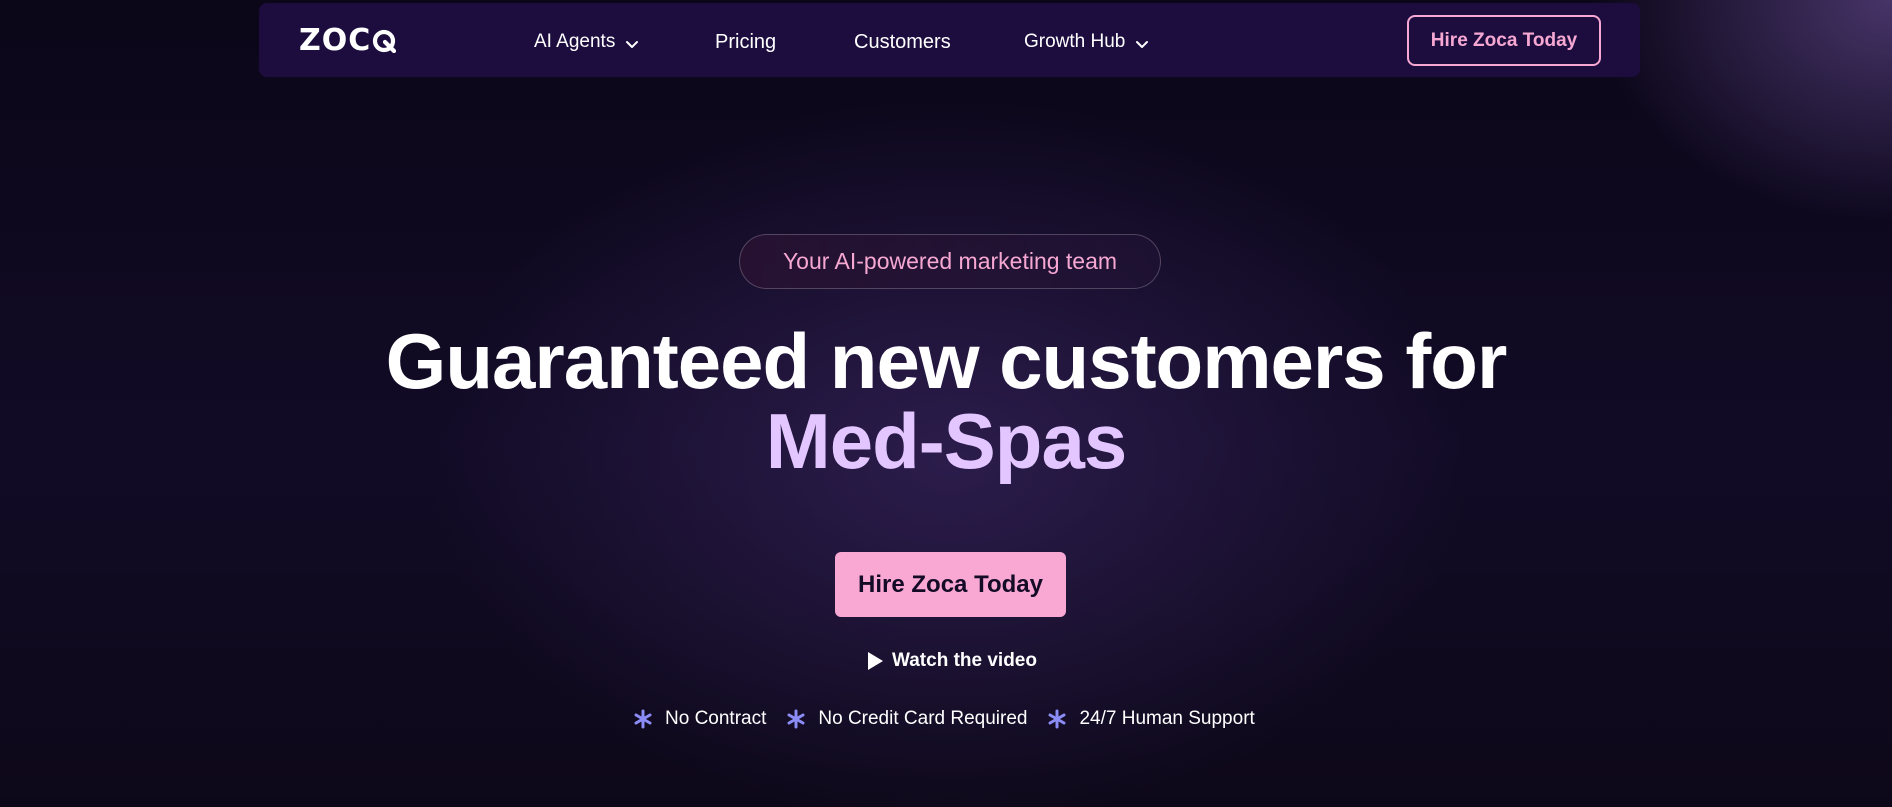  Describe the element at coordinates (923, 718) in the screenshot. I see `feature-label: No Credit Card Required` at that location.